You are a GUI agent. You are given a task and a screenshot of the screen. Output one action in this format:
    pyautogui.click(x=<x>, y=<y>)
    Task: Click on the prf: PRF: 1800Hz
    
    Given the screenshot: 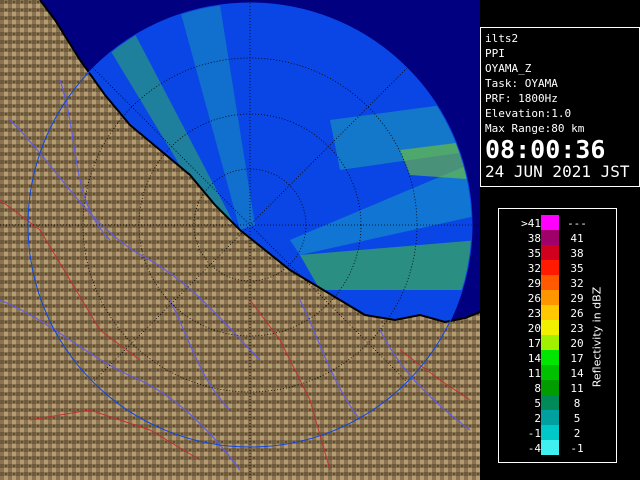 What is the action you would take?
    pyautogui.click(x=521, y=98)
    